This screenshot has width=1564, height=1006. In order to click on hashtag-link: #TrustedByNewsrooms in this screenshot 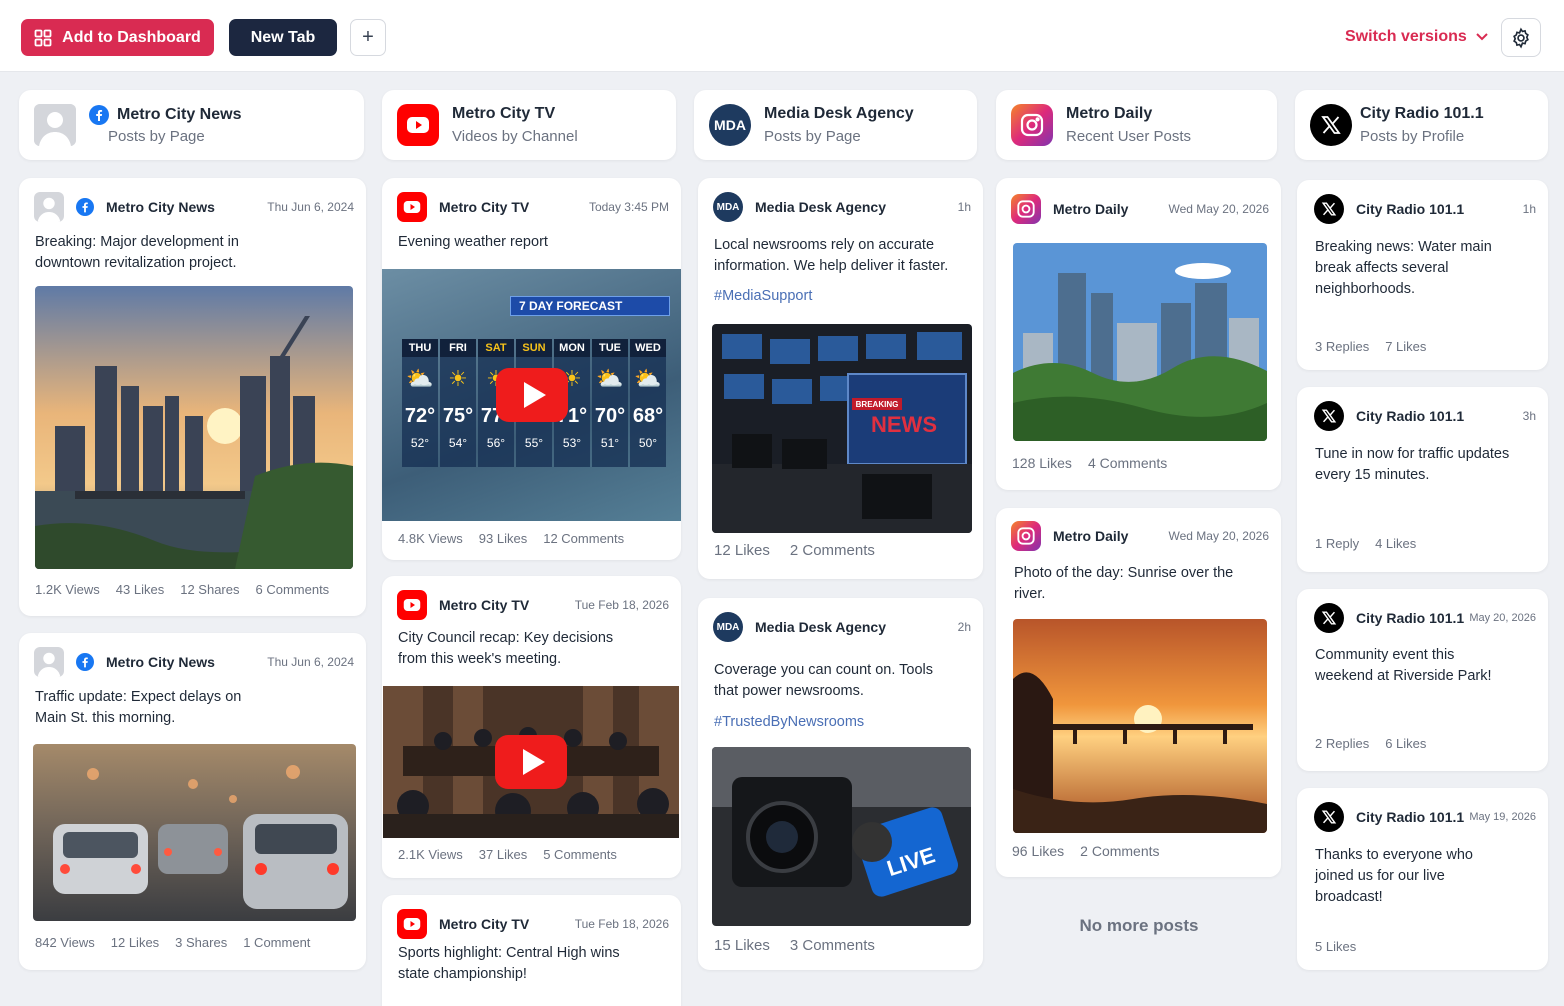, I will do `click(789, 722)`.